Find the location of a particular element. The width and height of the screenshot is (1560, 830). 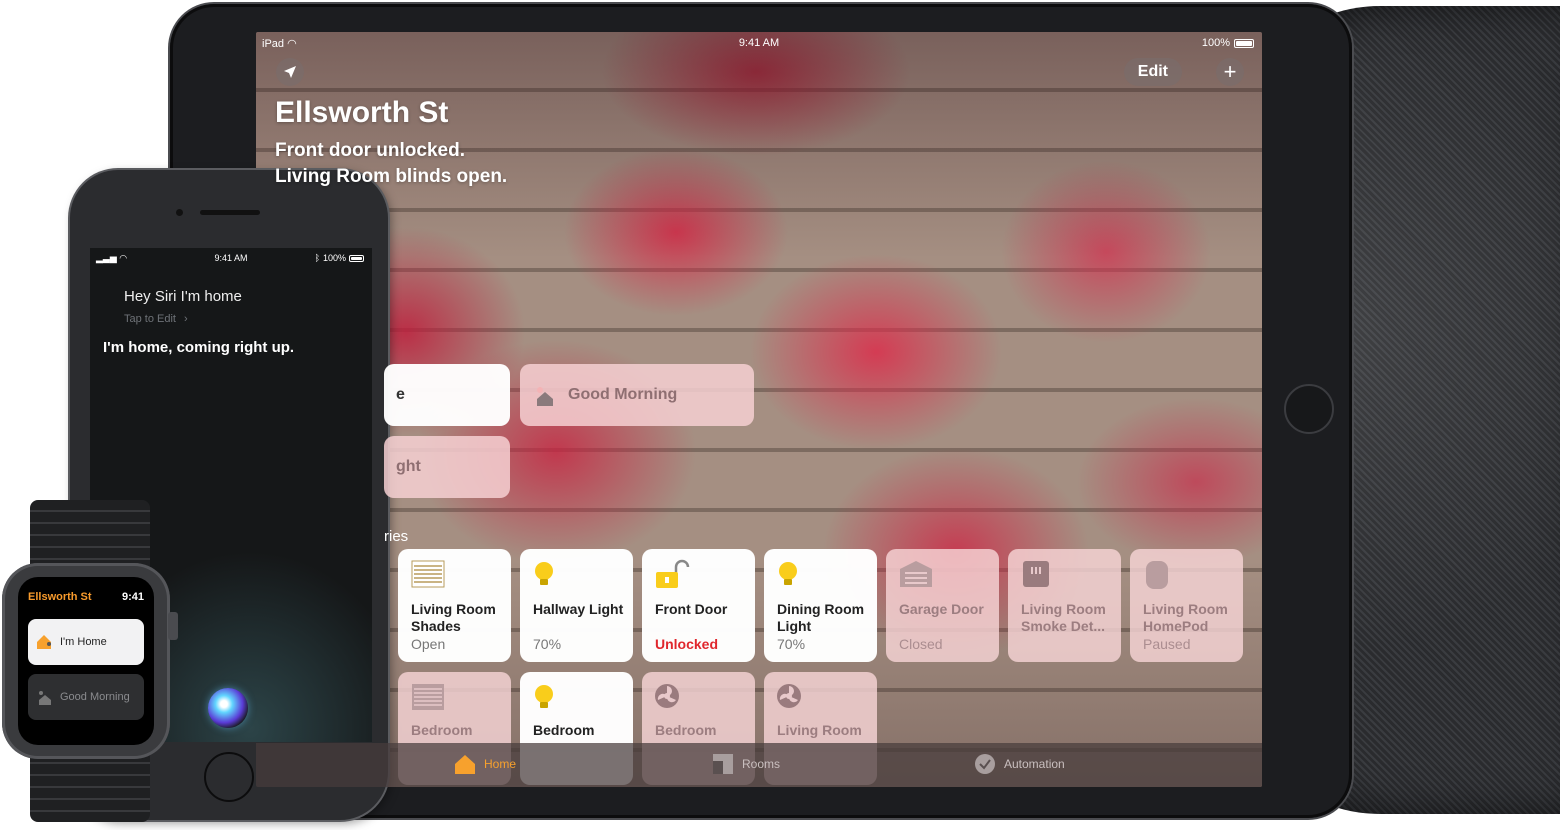

scene-label: e is located at coordinates (400, 394).